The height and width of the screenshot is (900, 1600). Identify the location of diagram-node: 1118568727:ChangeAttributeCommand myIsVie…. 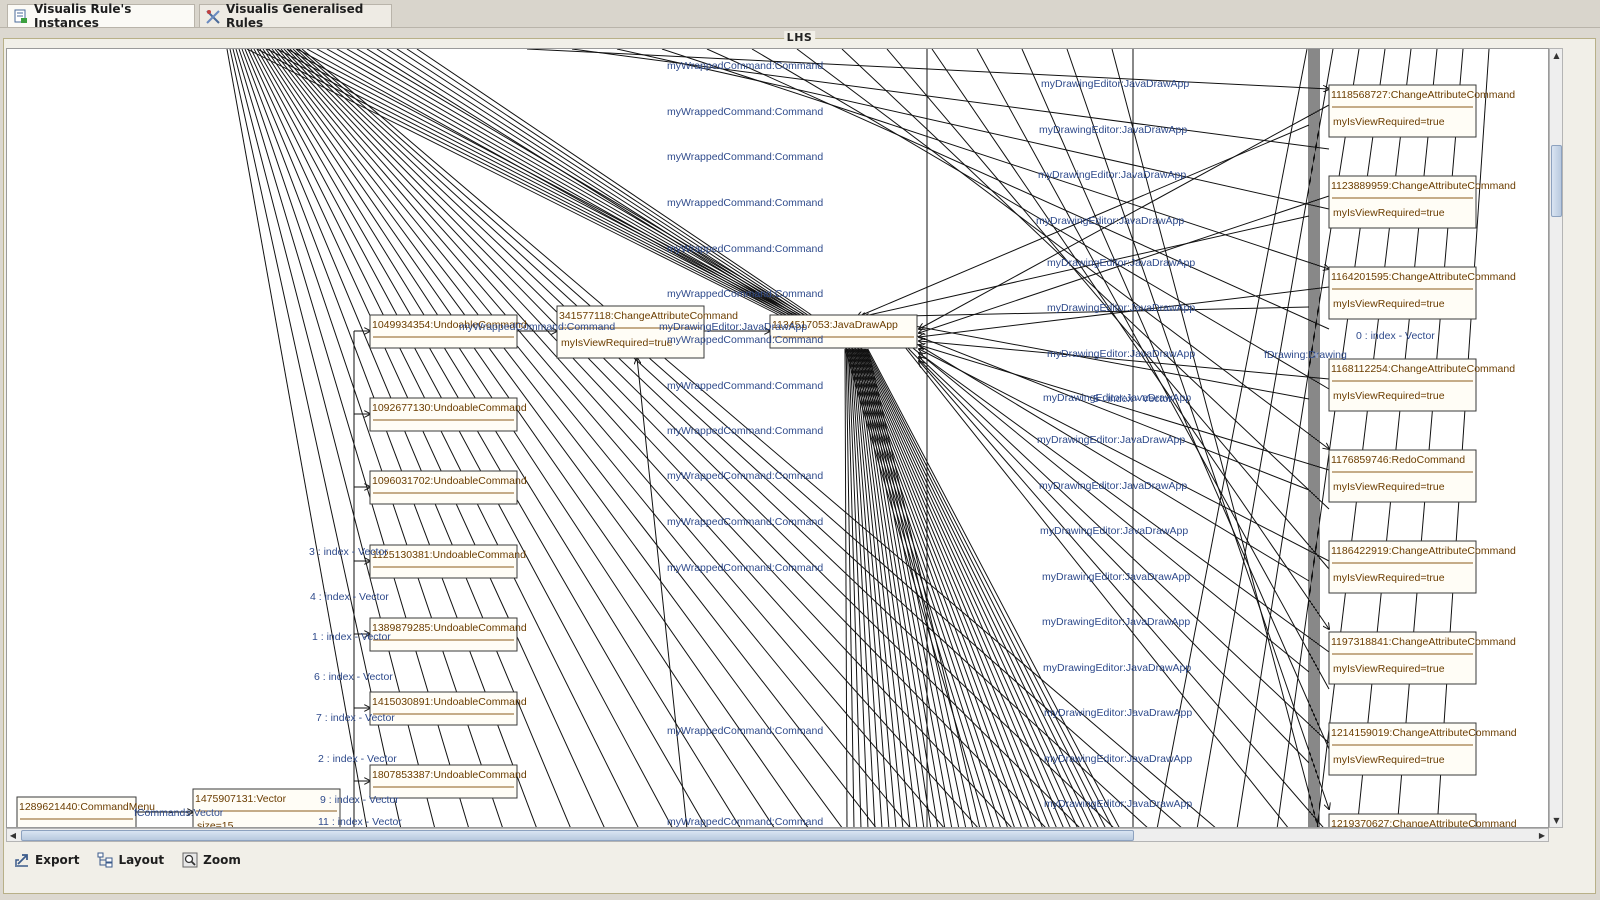
(1421, 111).